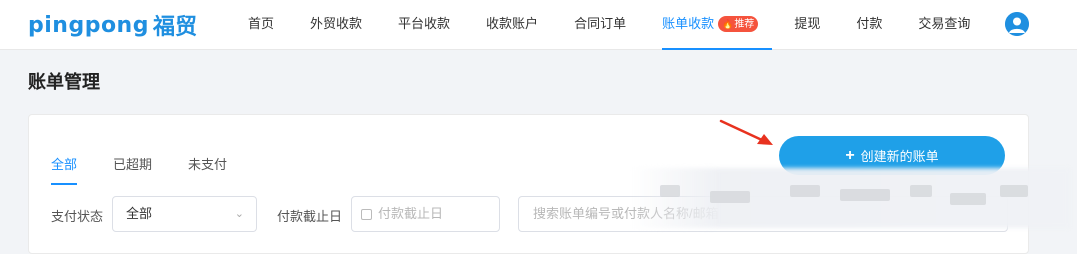 The width and height of the screenshot is (1077, 254). What do you see at coordinates (899, 156) in the screenshot?
I see `create-bill-label: 创建新的账单` at bounding box center [899, 156].